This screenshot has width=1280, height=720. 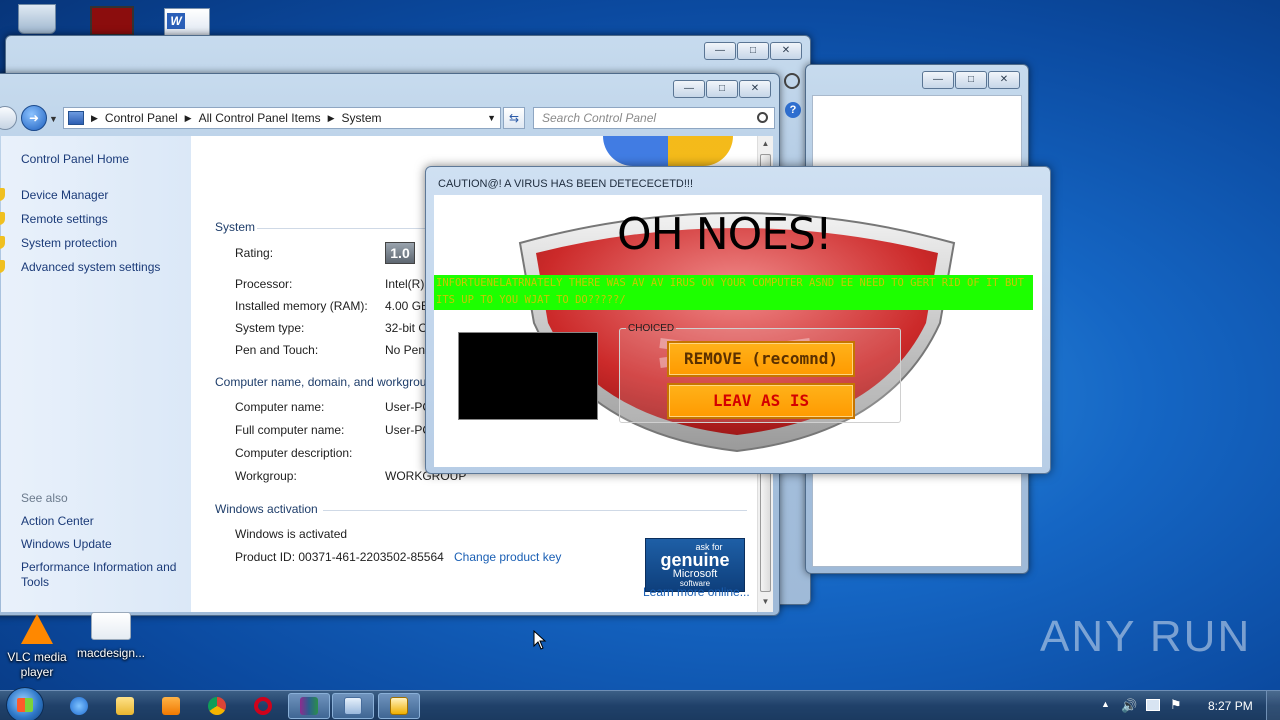 I want to click on genuine-word-text: genuine, so click(x=695, y=560).